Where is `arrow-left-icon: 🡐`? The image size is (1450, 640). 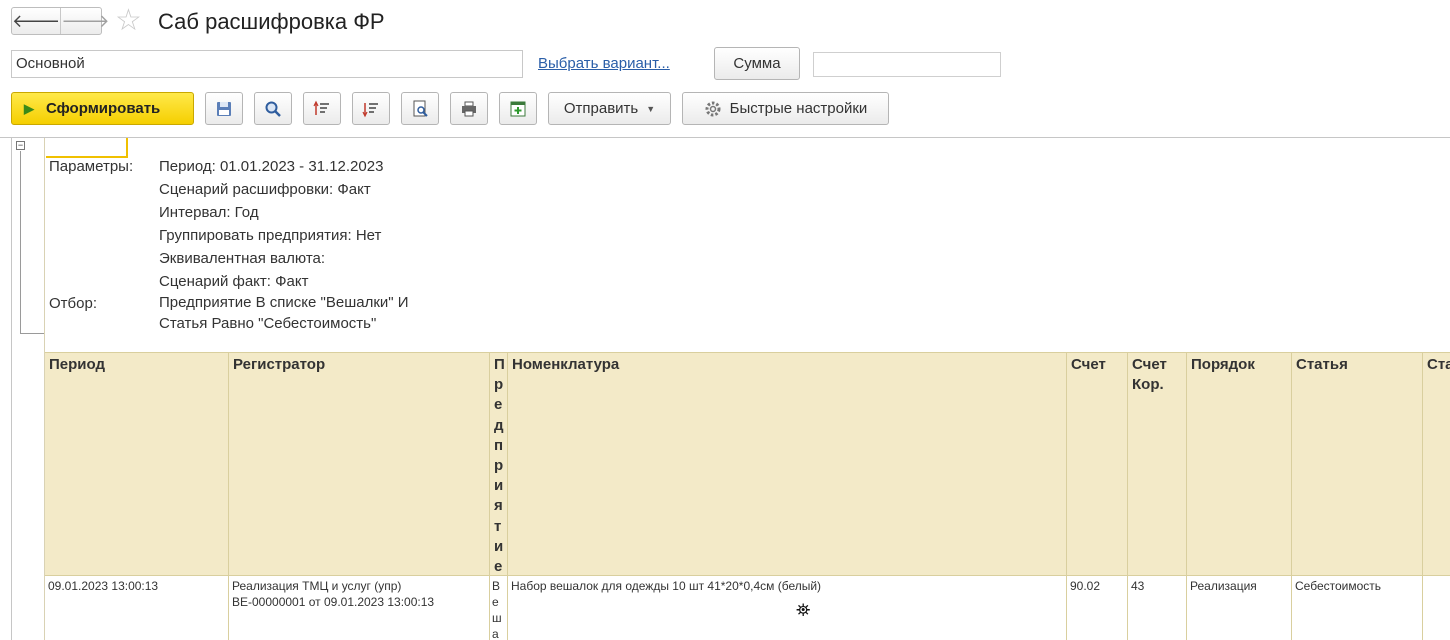
arrow-left-icon: 🡐 is located at coordinates (36, 20).